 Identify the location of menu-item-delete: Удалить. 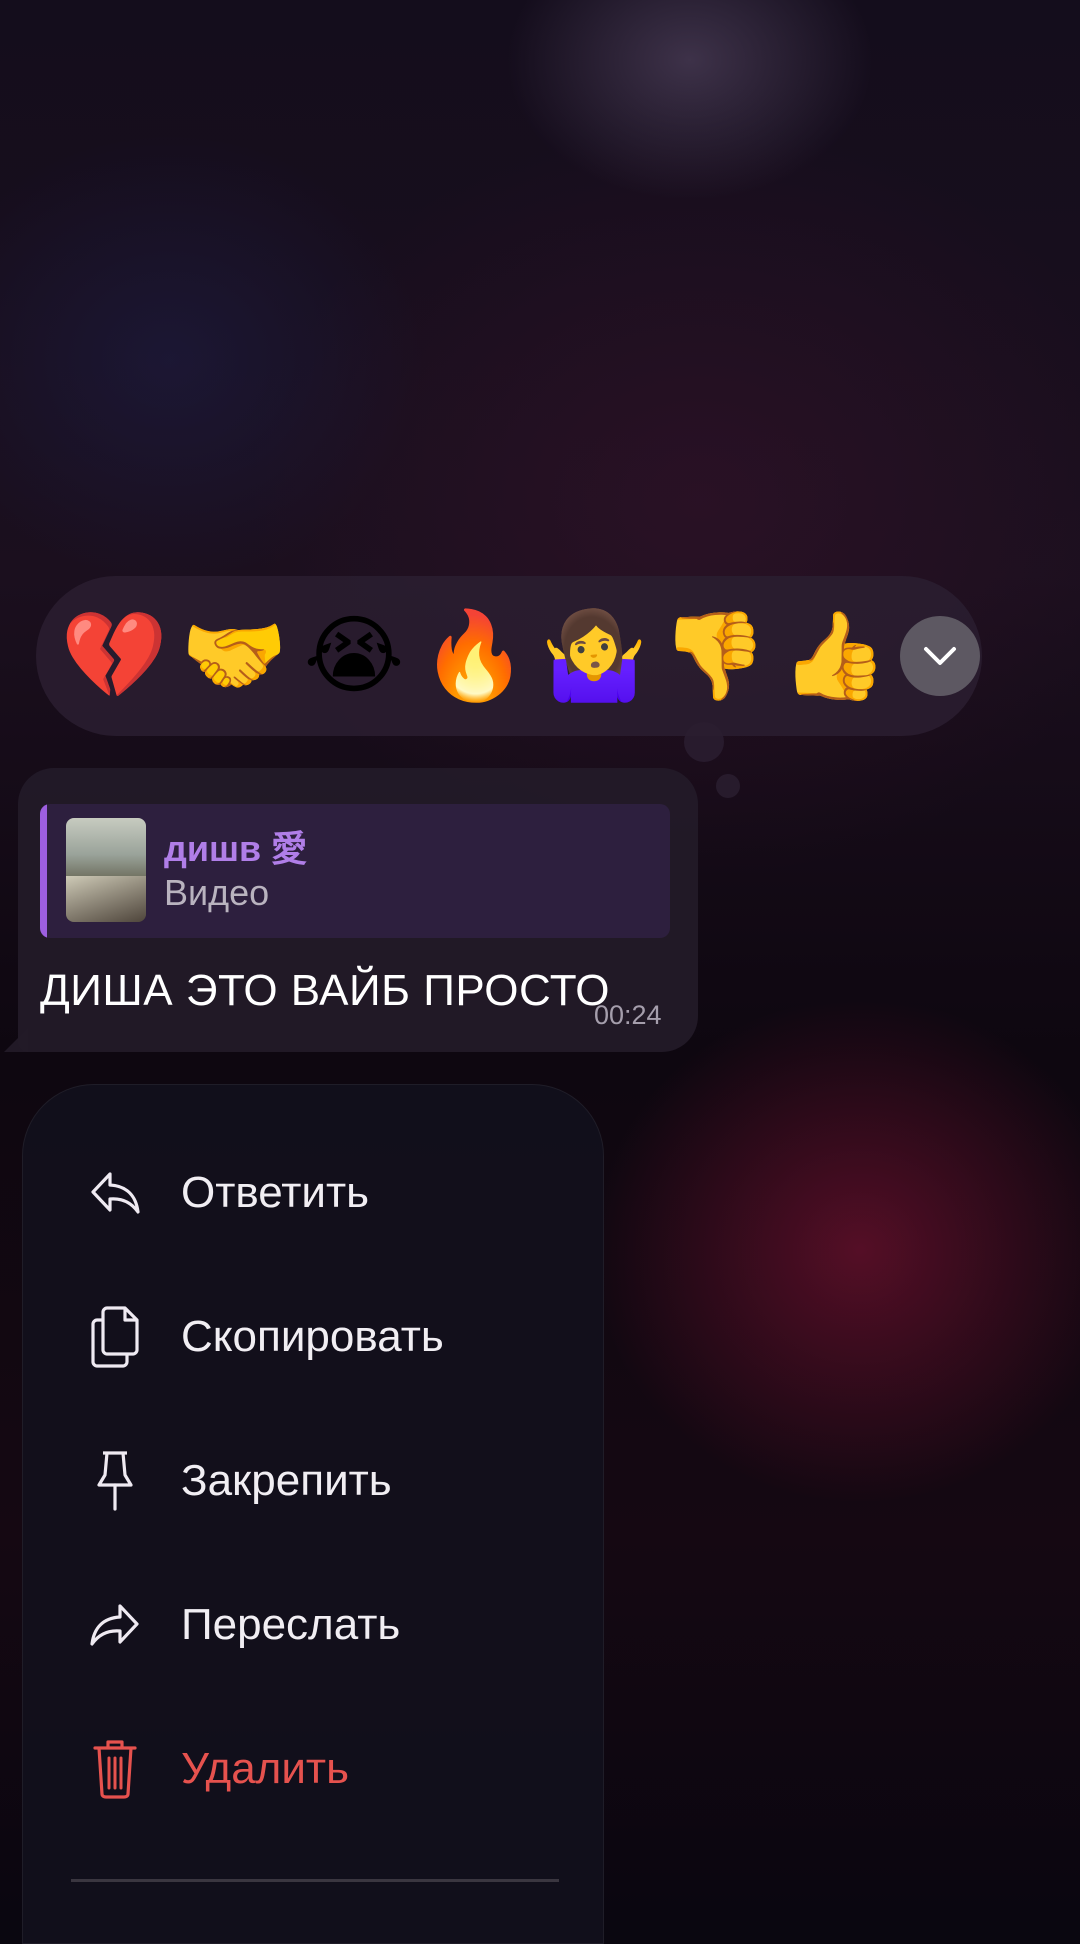
(313, 1769).